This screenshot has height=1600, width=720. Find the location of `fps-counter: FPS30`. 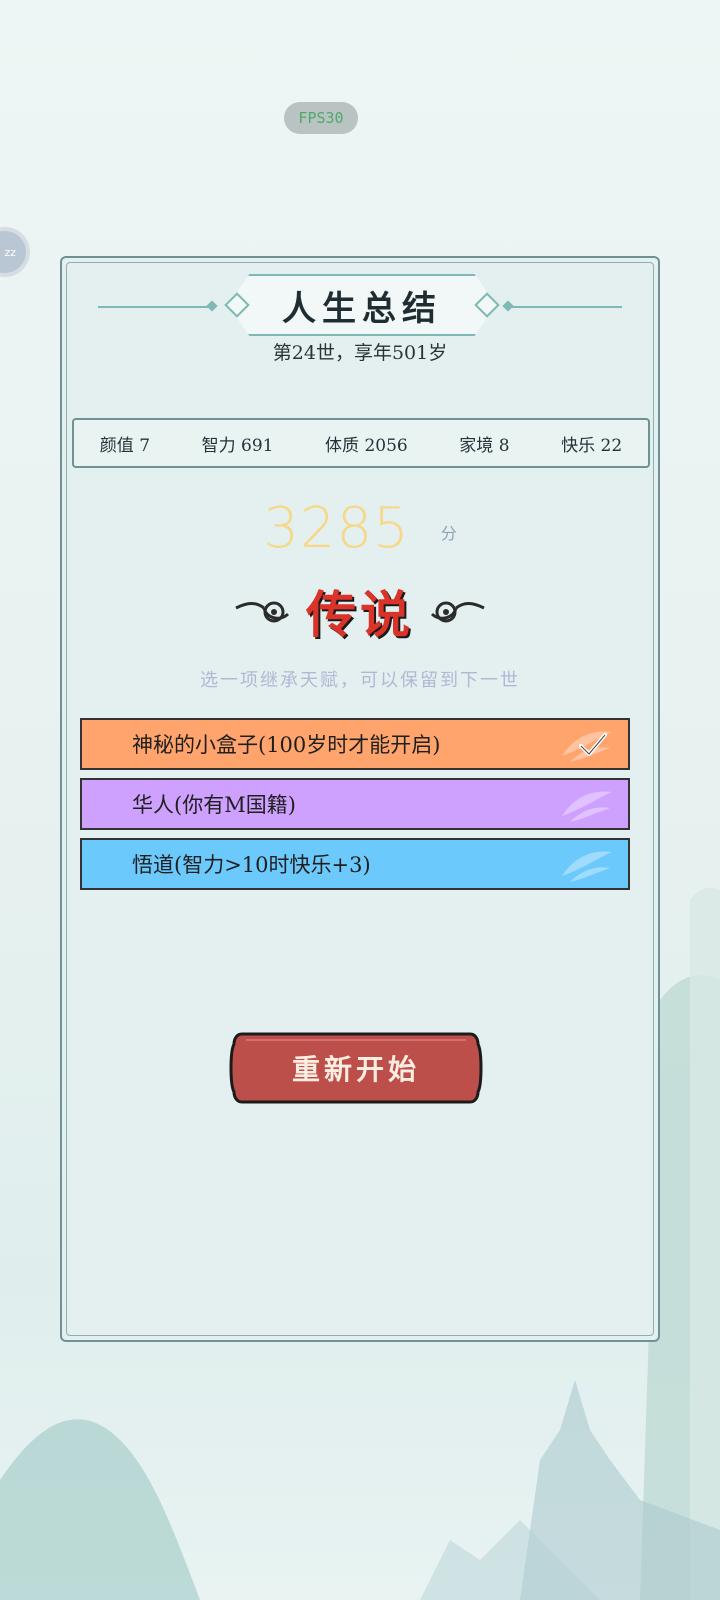

fps-counter: FPS30 is located at coordinates (321, 118).